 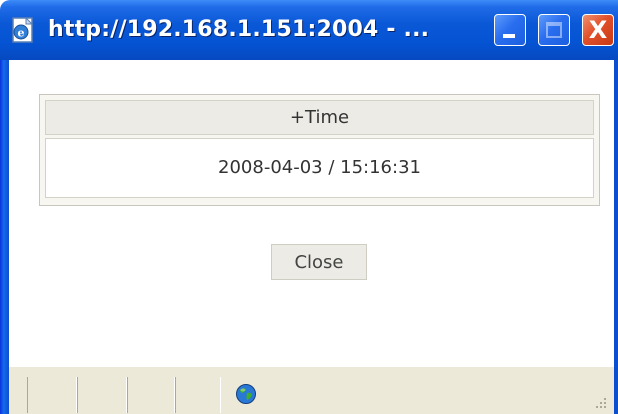 What do you see at coordinates (510, 30) in the screenshot?
I see `minimize-button` at bounding box center [510, 30].